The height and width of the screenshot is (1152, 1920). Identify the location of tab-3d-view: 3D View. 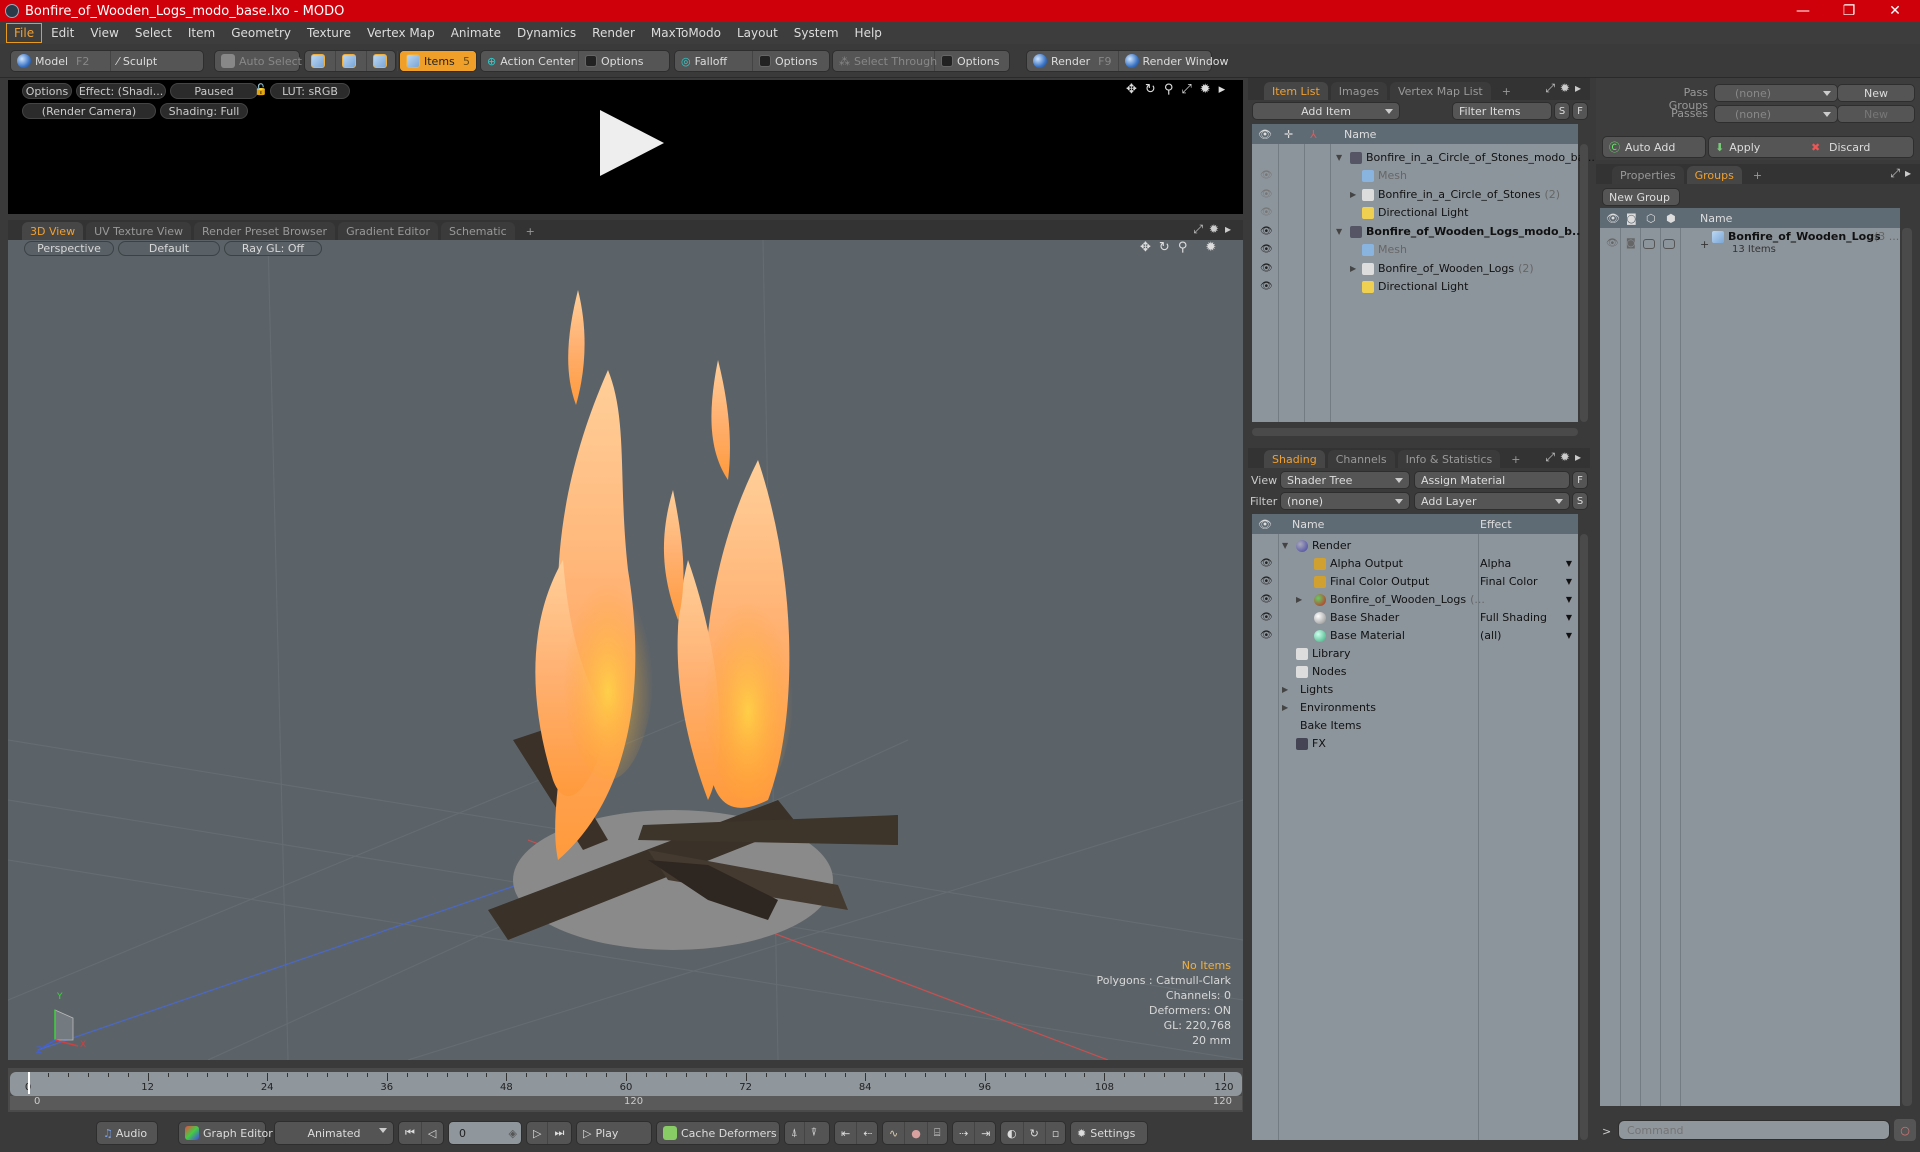
(53, 231).